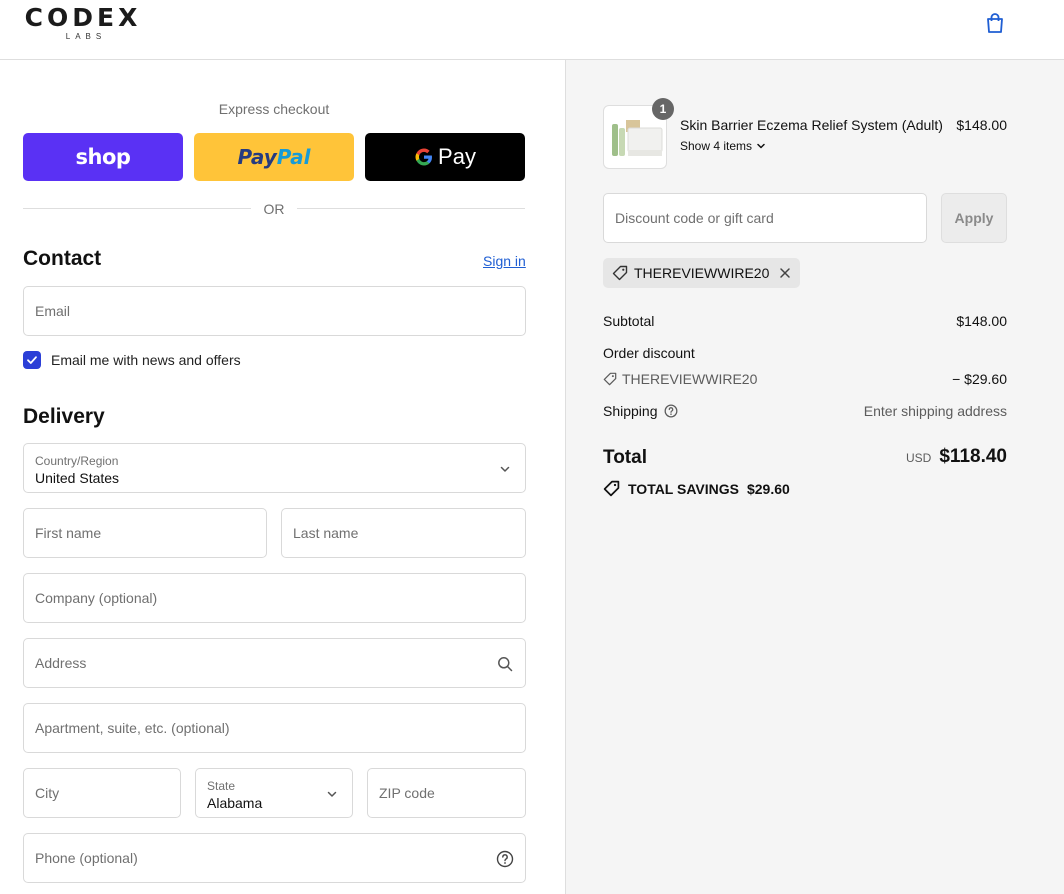  Describe the element at coordinates (504, 261) in the screenshot. I see `sign-in-link: Sign in` at that location.